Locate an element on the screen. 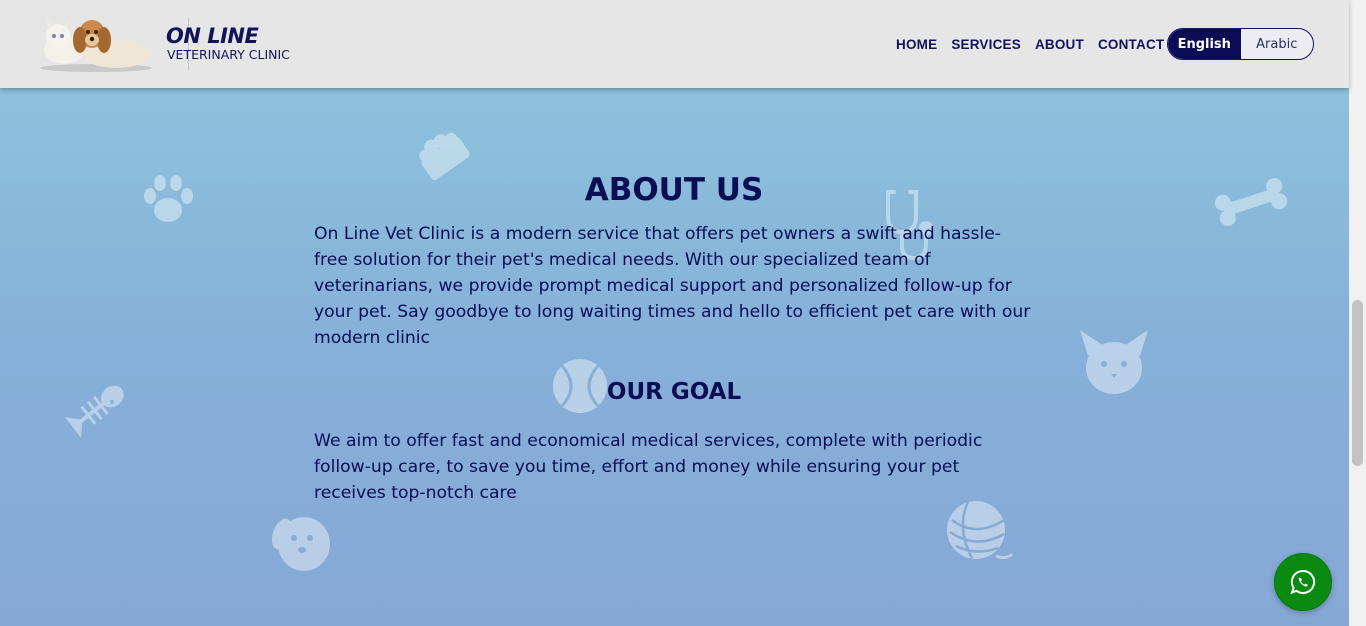 The height and width of the screenshot is (626, 1366). language-english-button: English is located at coordinates (1204, 44).